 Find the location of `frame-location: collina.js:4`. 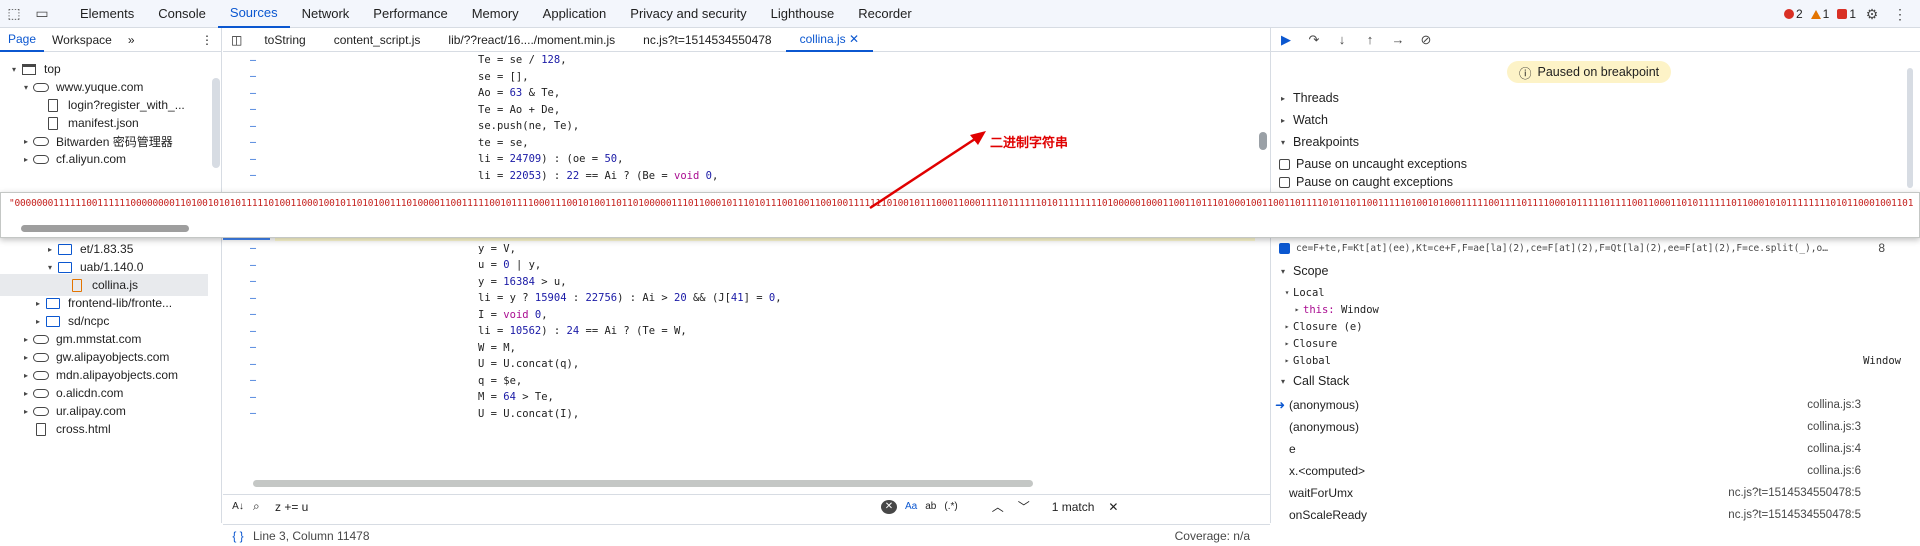

frame-location: collina.js:4 is located at coordinates (1834, 449).